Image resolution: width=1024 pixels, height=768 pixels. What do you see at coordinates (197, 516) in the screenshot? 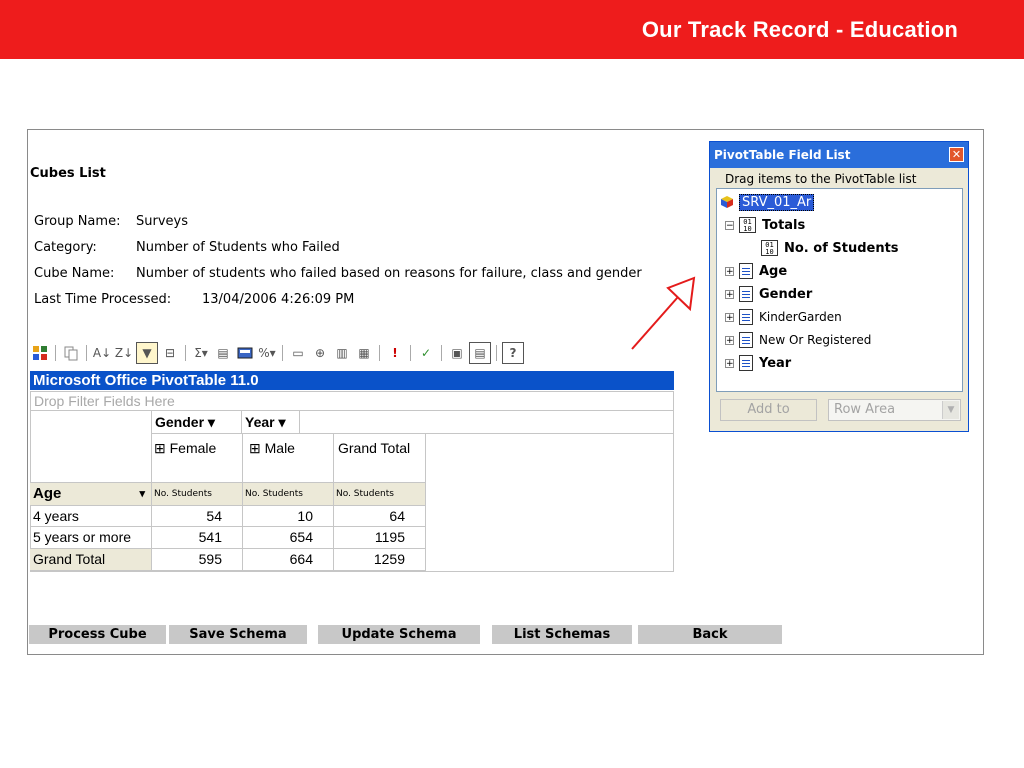
I see `data-cell: 54` at bounding box center [197, 516].